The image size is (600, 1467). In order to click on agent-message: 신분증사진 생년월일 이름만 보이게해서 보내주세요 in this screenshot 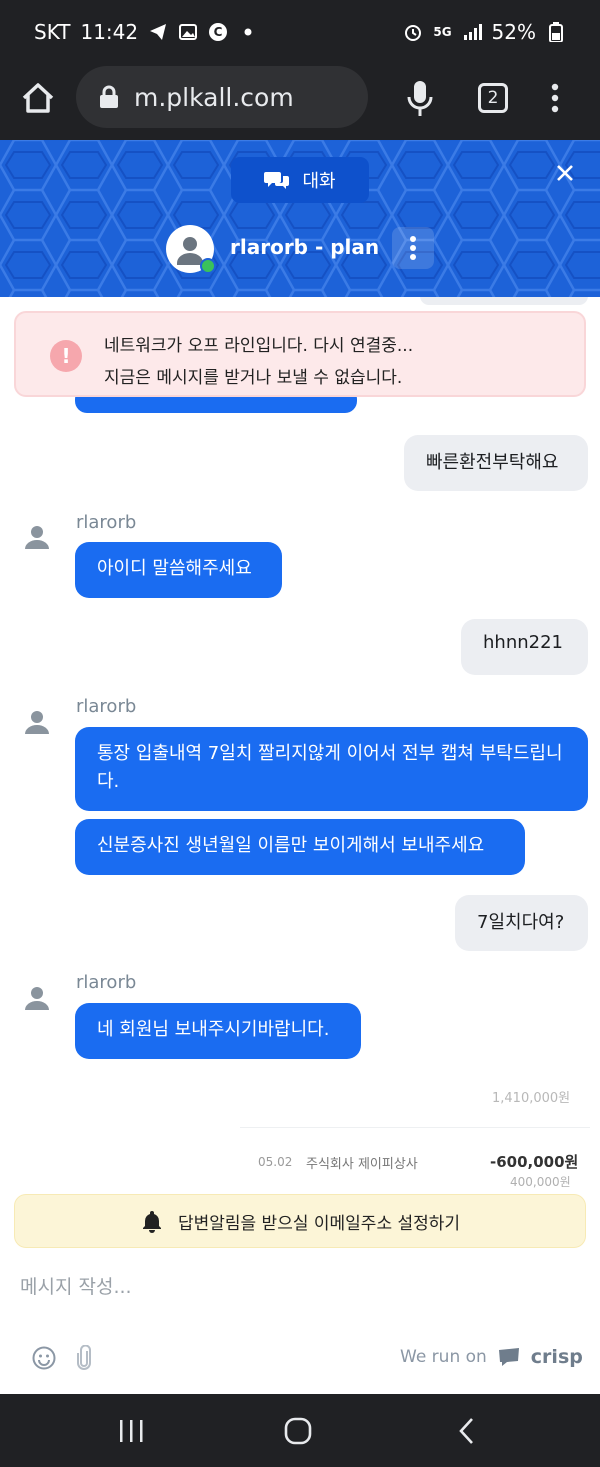, I will do `click(300, 847)`.